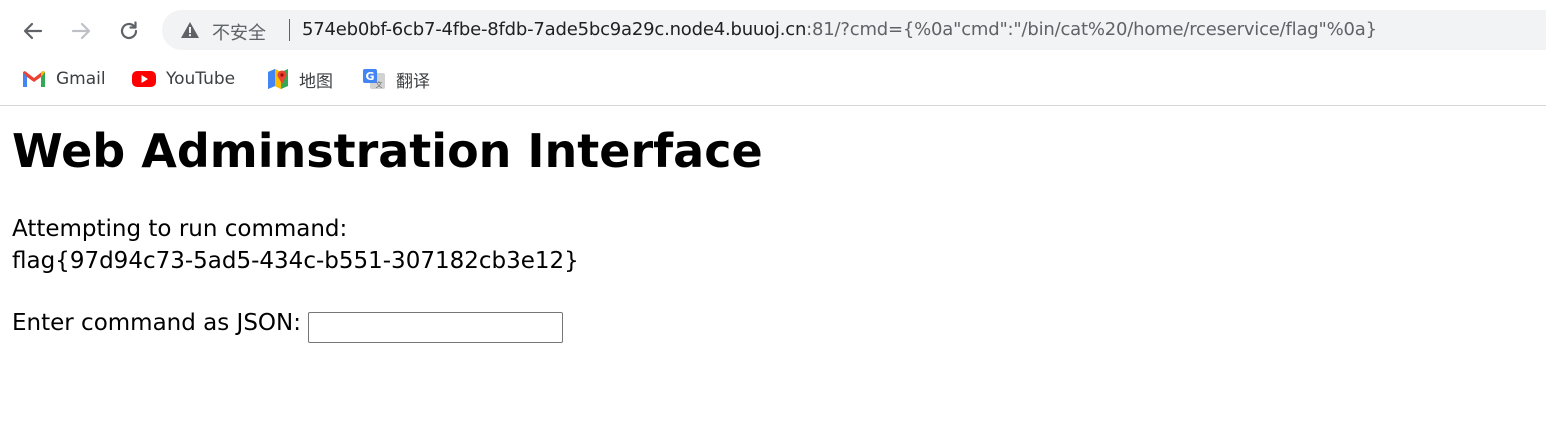  What do you see at coordinates (239, 32) in the screenshot?
I see `security-status-label: 不安全` at bounding box center [239, 32].